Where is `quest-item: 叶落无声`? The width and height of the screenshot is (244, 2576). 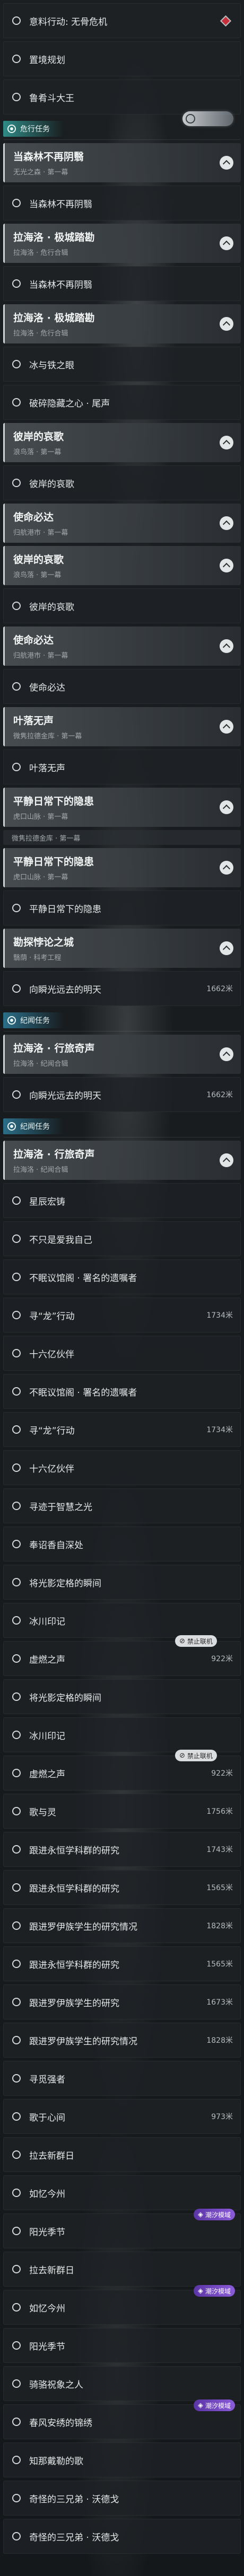 quest-item: 叶落无声 is located at coordinates (122, 766).